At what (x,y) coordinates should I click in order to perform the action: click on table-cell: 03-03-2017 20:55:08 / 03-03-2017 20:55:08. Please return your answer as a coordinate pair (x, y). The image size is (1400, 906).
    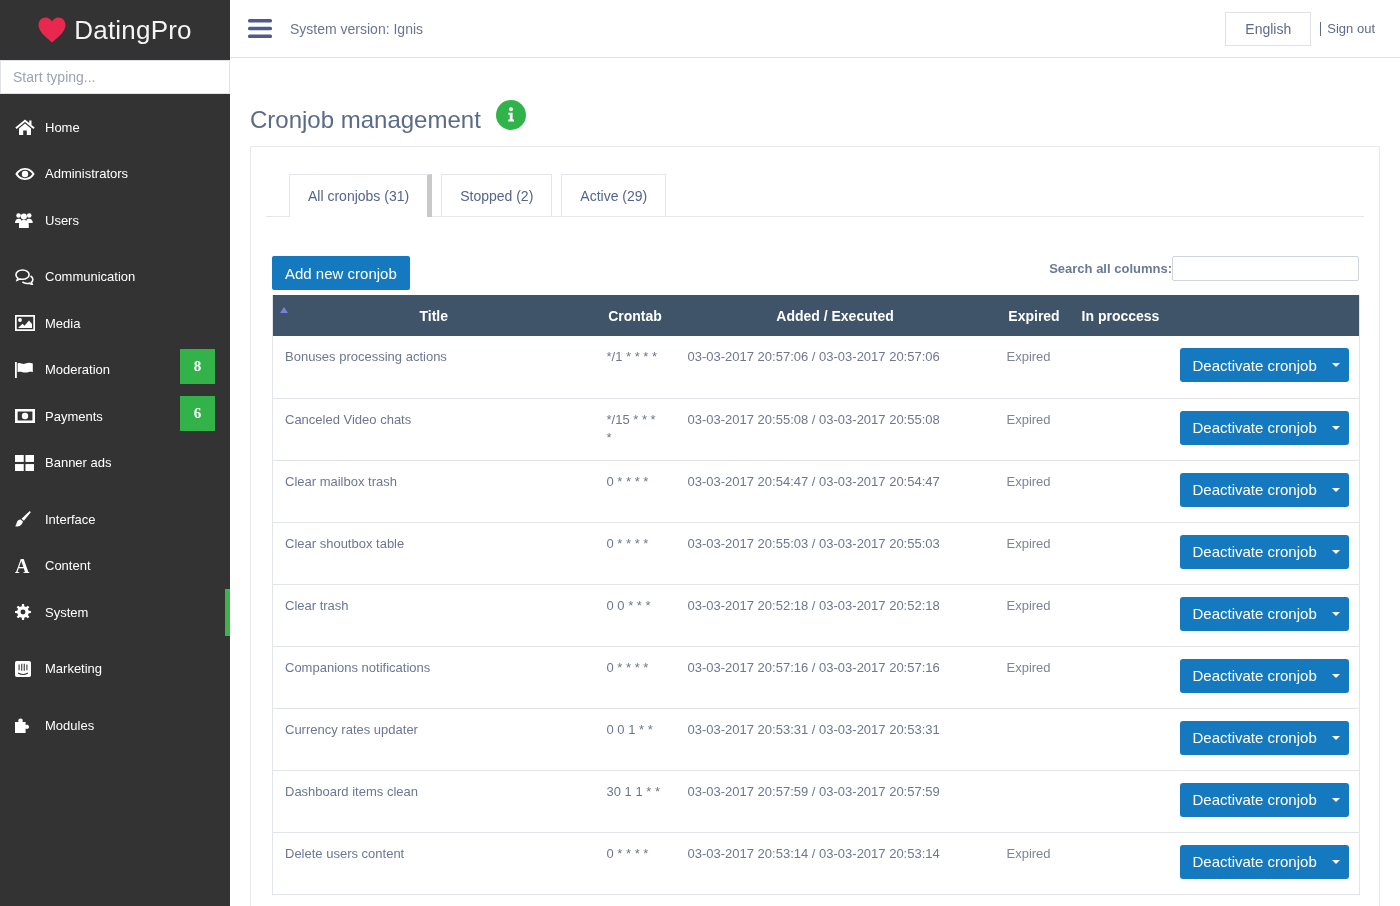
    Looking at the image, I should click on (835, 429).